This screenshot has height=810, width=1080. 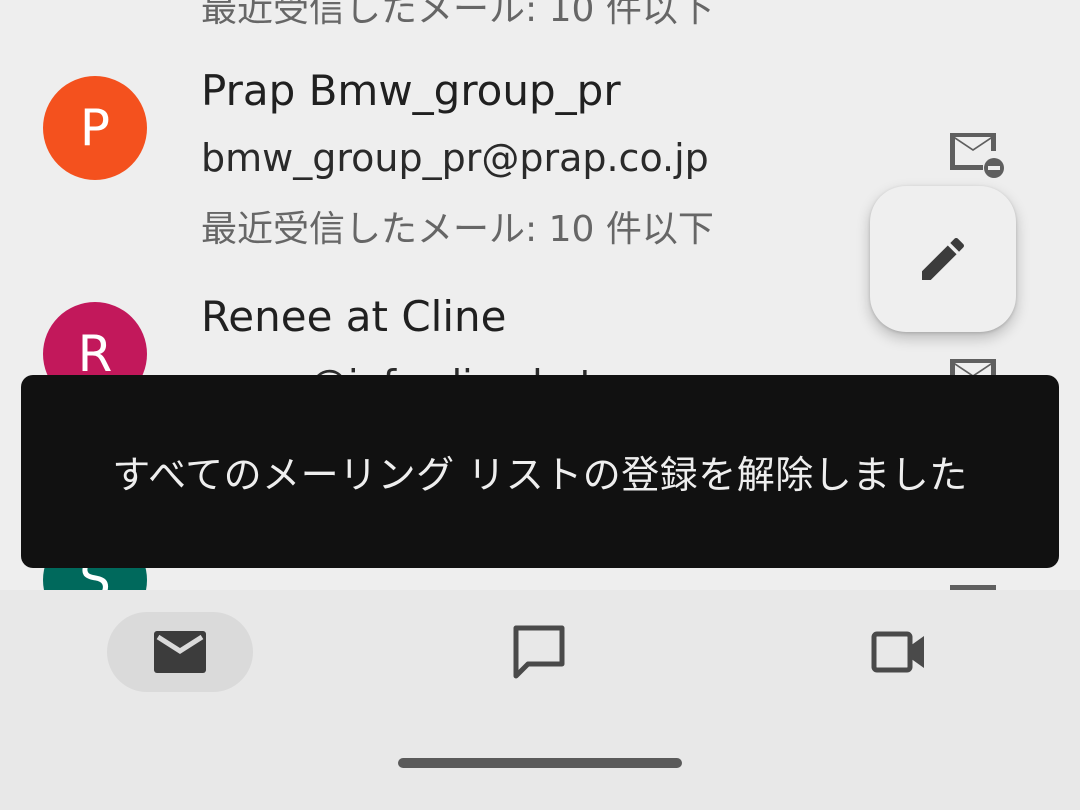 I want to click on sender-email: bmw_group_pr@prap.co.jp, so click(x=455, y=158).